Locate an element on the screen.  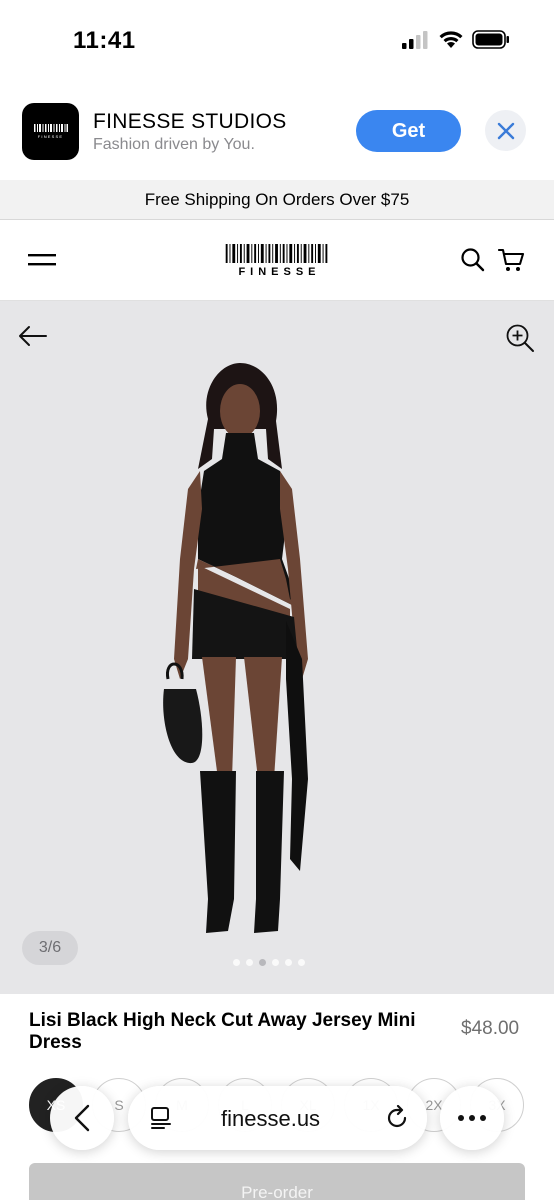
preorder-button: Pre-order is located at coordinates (277, 1181).